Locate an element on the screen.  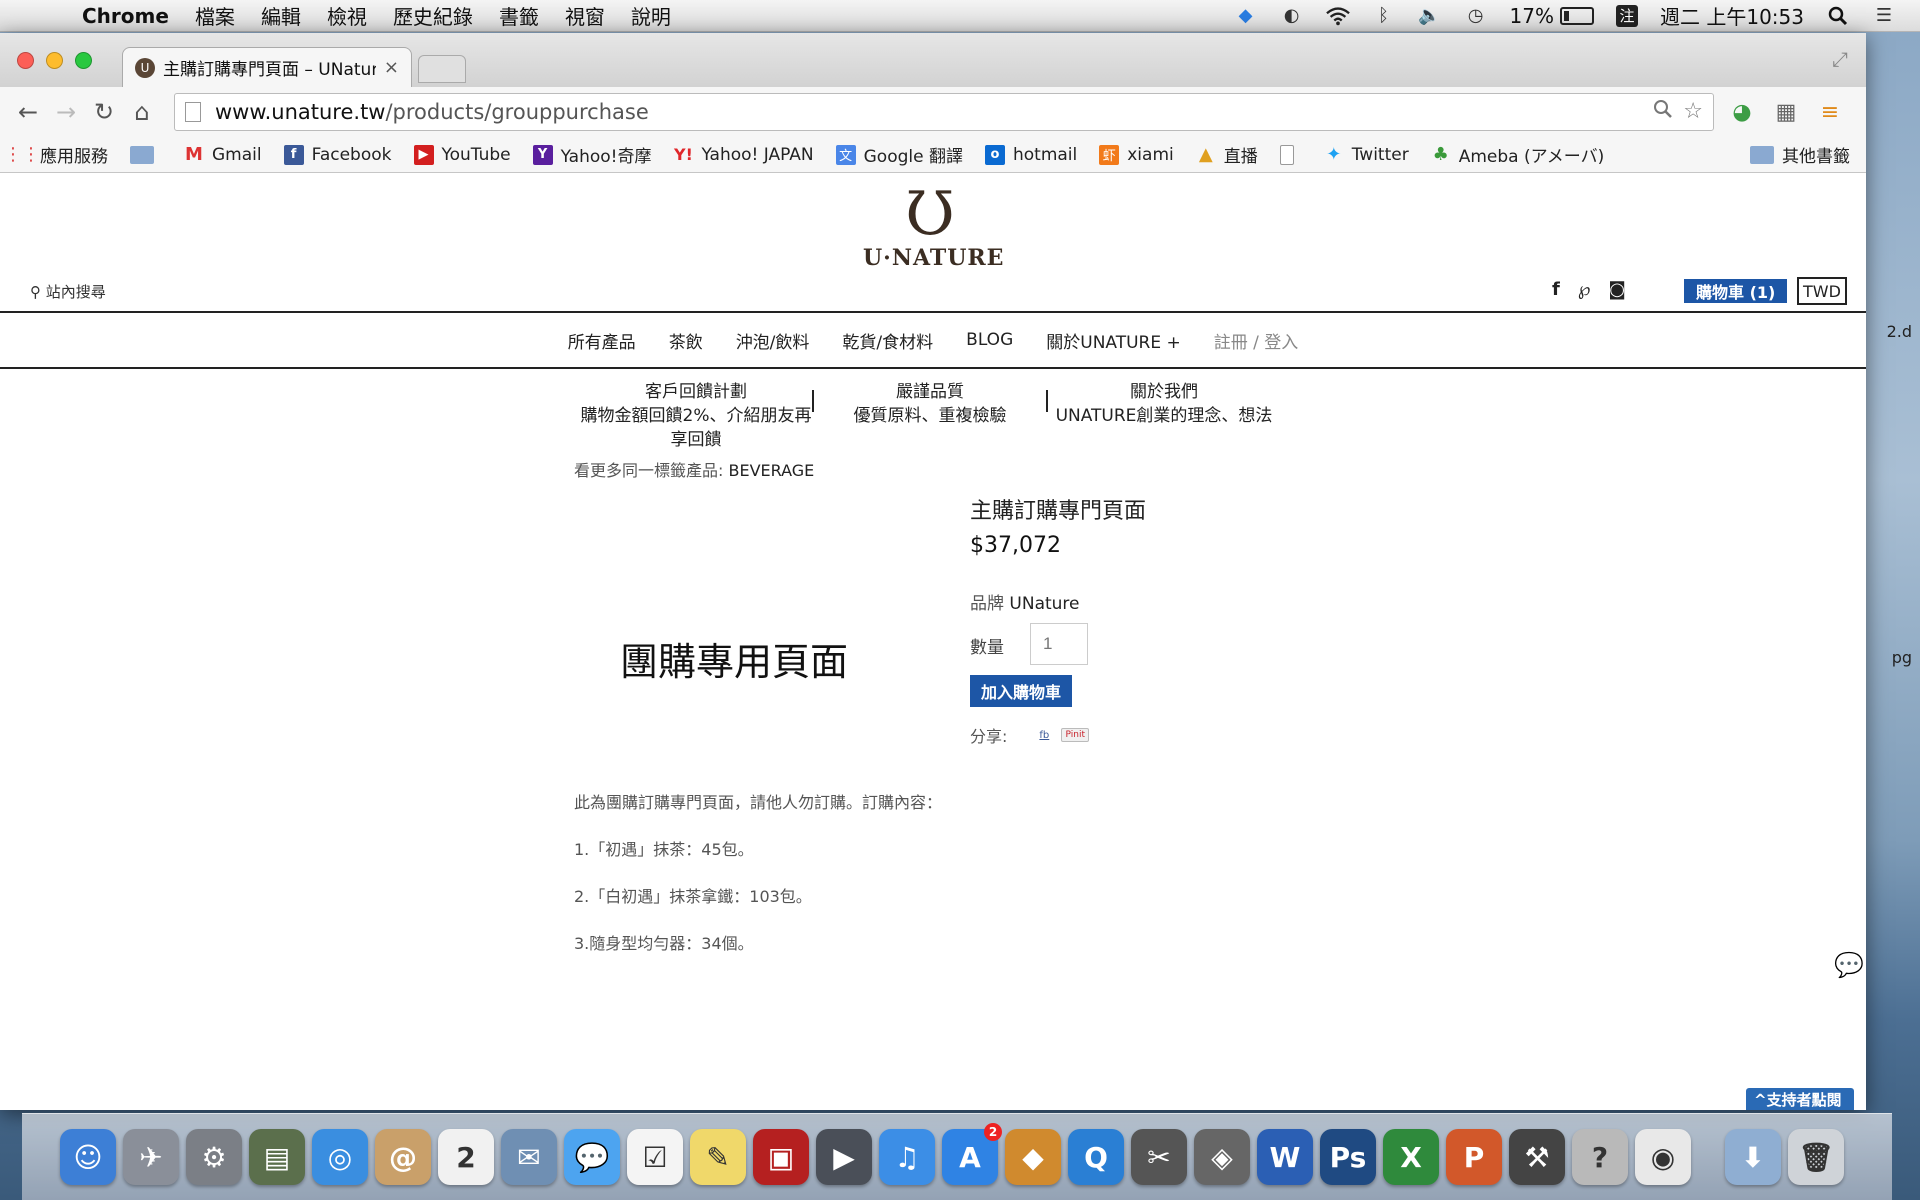
tab-active: U 主購訂購專門頁面 – UNature × is located at coordinates (267, 67).